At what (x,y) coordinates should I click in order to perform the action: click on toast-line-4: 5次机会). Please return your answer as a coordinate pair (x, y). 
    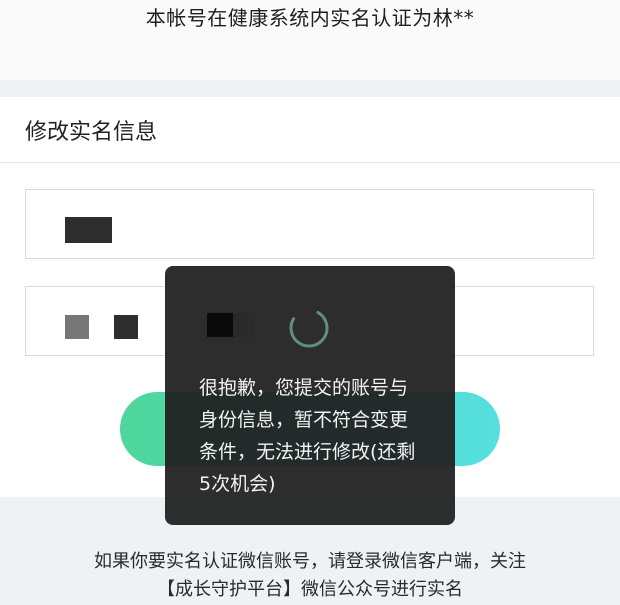
    Looking at the image, I should click on (237, 484).